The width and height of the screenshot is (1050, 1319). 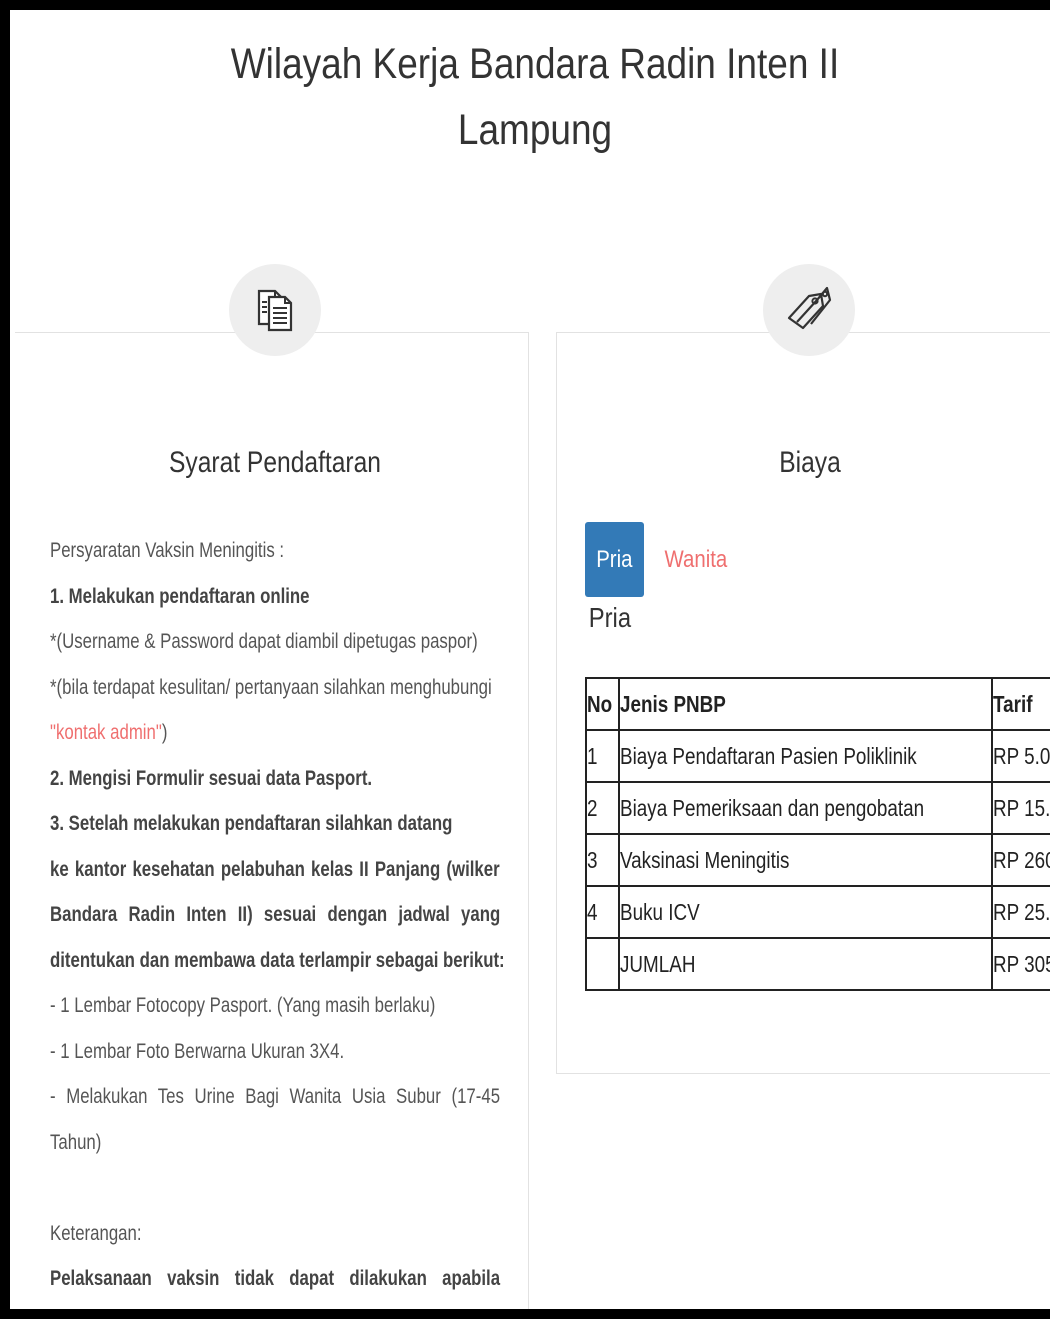 I want to click on cell-no: 3, so click(x=602, y=860).